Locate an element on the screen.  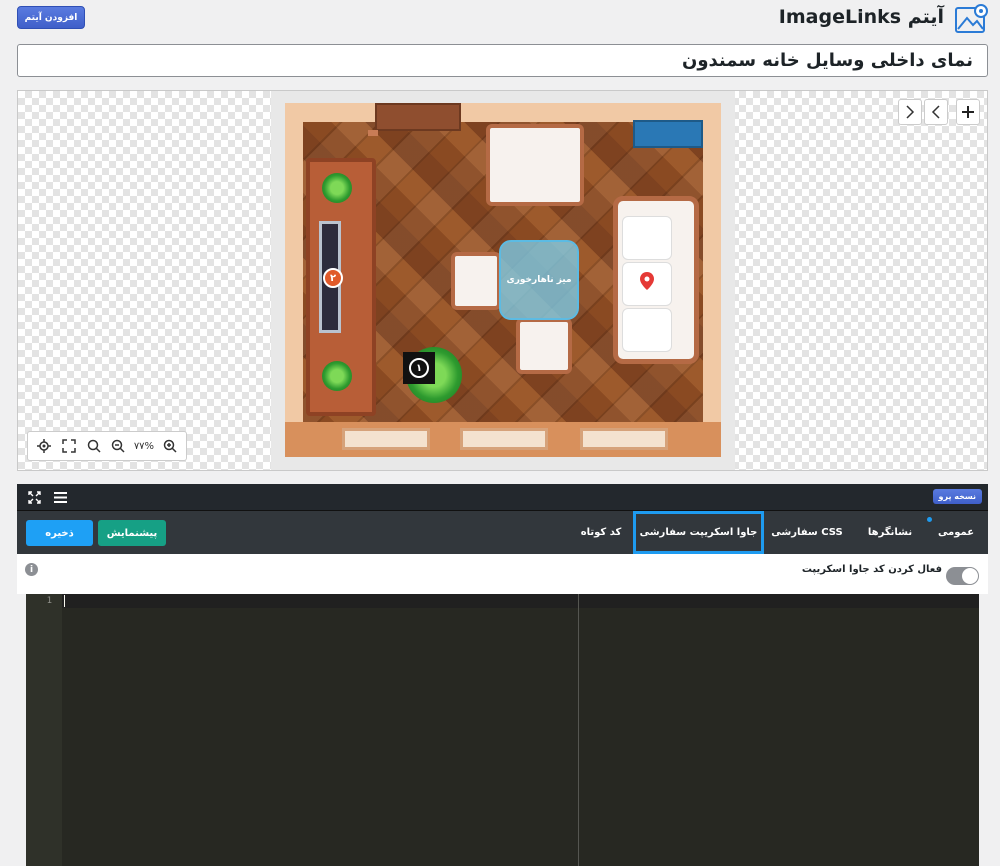
image-links-logo-icon is located at coordinates (971, 18).